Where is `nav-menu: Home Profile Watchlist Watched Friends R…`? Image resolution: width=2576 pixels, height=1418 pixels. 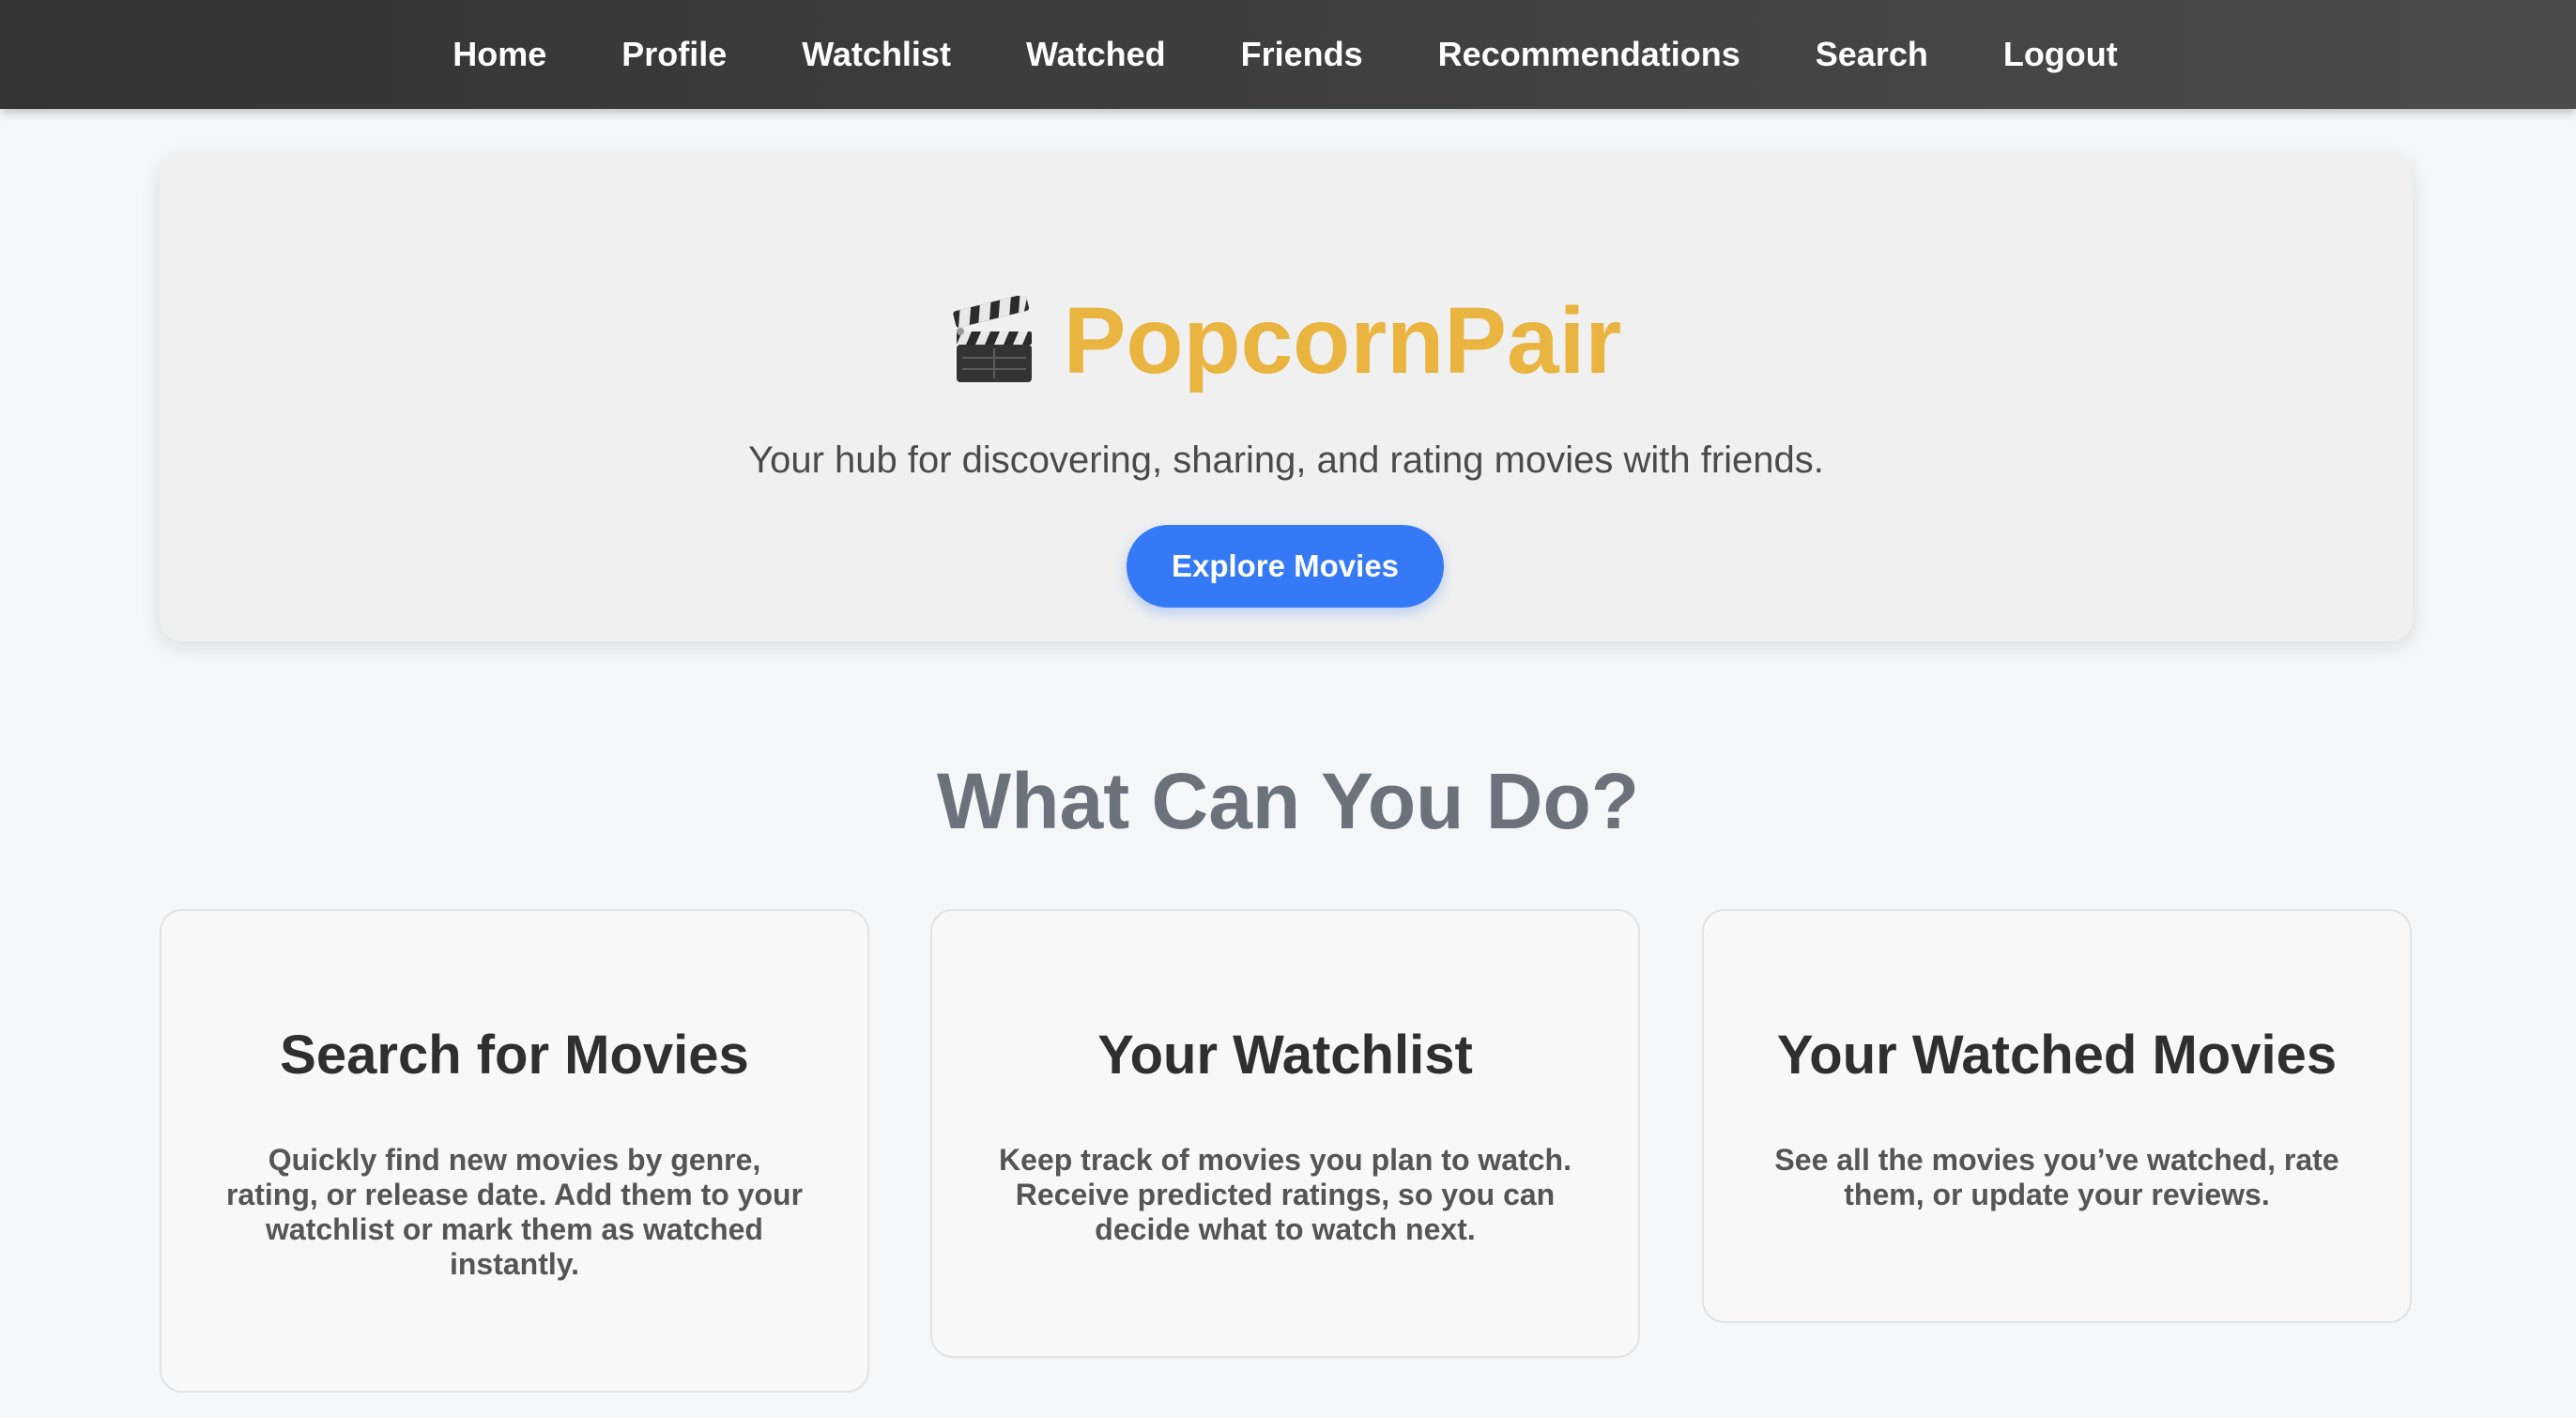
nav-menu: Home Profile Watchlist Watched Friends R… is located at coordinates (1285, 54).